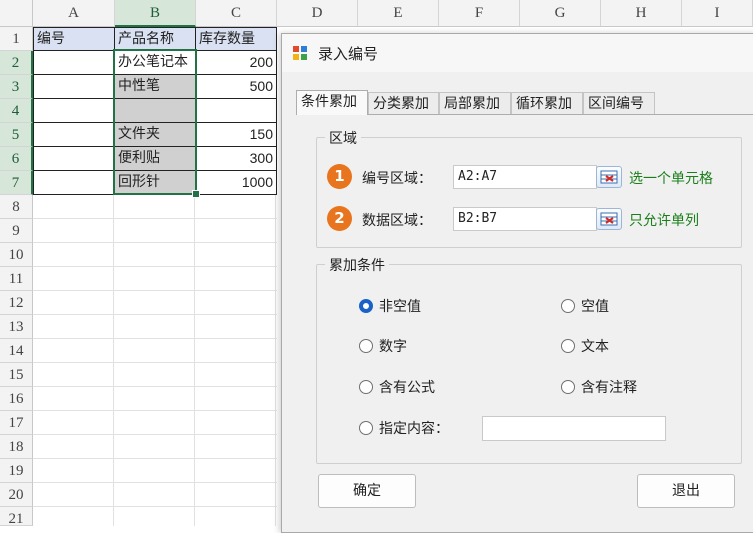 Image resolution: width=753 pixels, height=533 pixels. What do you see at coordinates (517, 53) in the screenshot?
I see `dialog-titlebar: 录入编号` at bounding box center [517, 53].